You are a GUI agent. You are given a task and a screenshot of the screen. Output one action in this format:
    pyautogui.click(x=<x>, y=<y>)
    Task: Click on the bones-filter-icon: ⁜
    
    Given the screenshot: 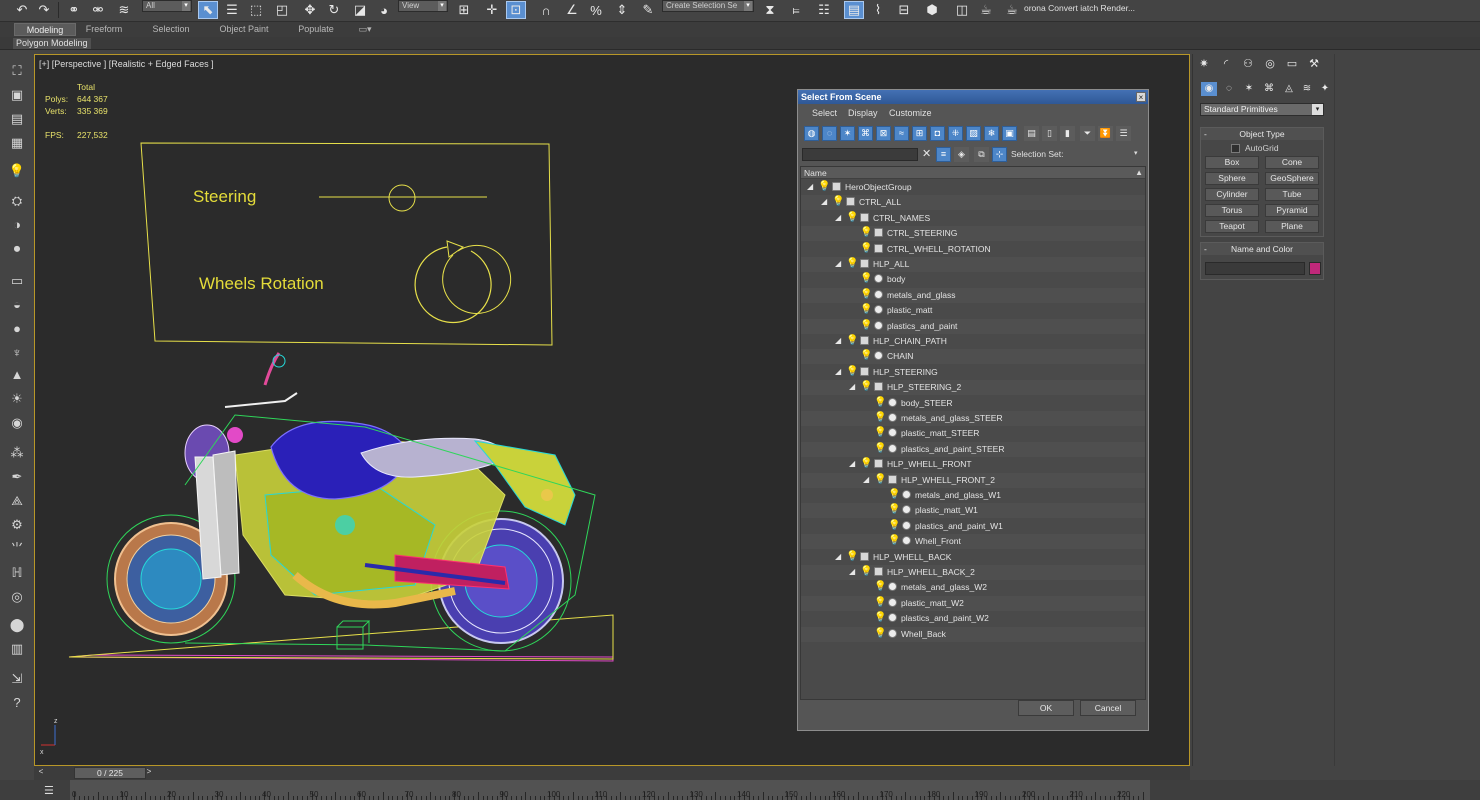 What is the action you would take?
    pyautogui.click(x=955, y=133)
    